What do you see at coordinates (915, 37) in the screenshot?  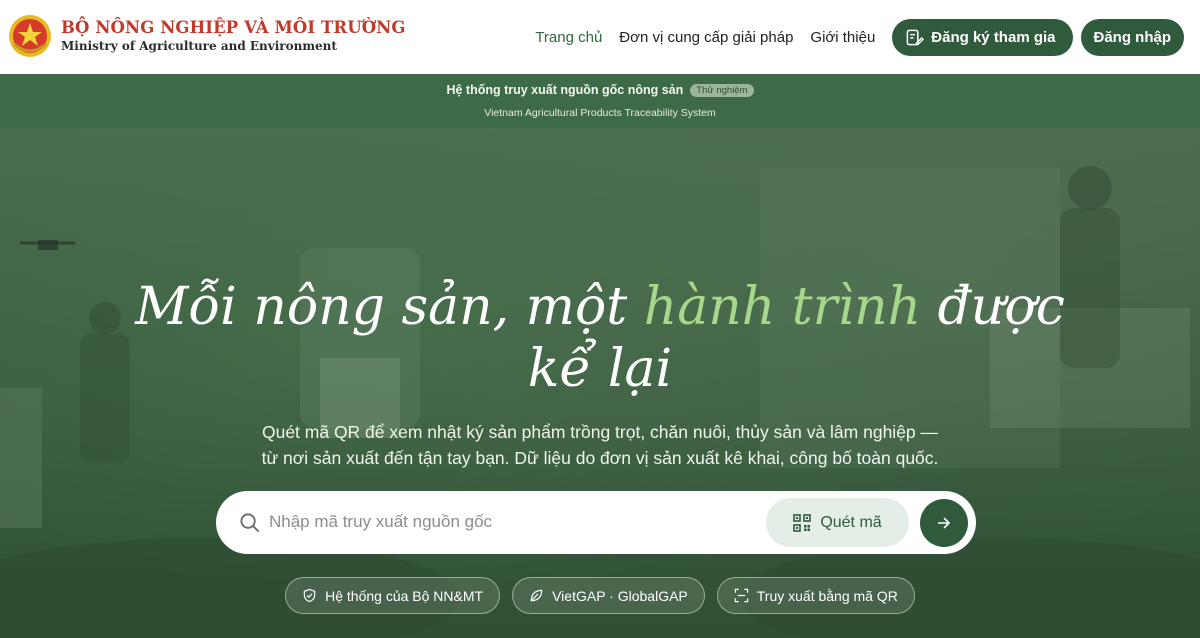 I see `edit-form-icon` at bounding box center [915, 37].